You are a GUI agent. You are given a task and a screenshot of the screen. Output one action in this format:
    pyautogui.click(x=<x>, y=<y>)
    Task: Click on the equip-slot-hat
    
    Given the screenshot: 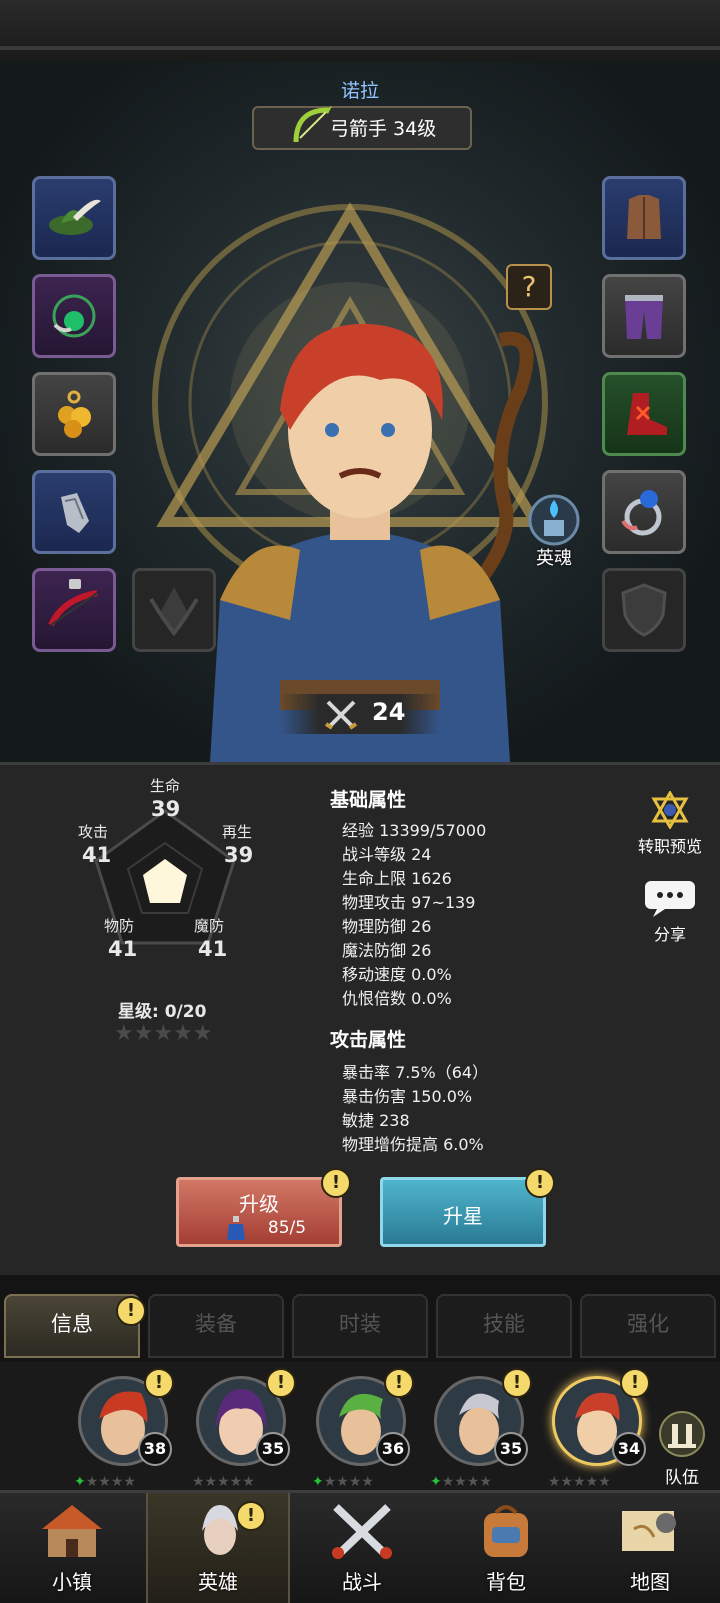 What is the action you would take?
    pyautogui.click(x=74, y=218)
    